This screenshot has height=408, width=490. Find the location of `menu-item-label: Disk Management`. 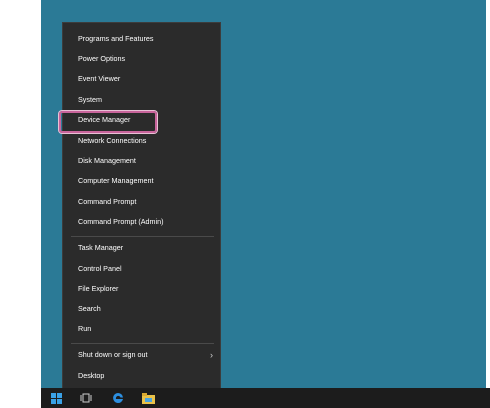

menu-item-label: Disk Management is located at coordinates (107, 160).